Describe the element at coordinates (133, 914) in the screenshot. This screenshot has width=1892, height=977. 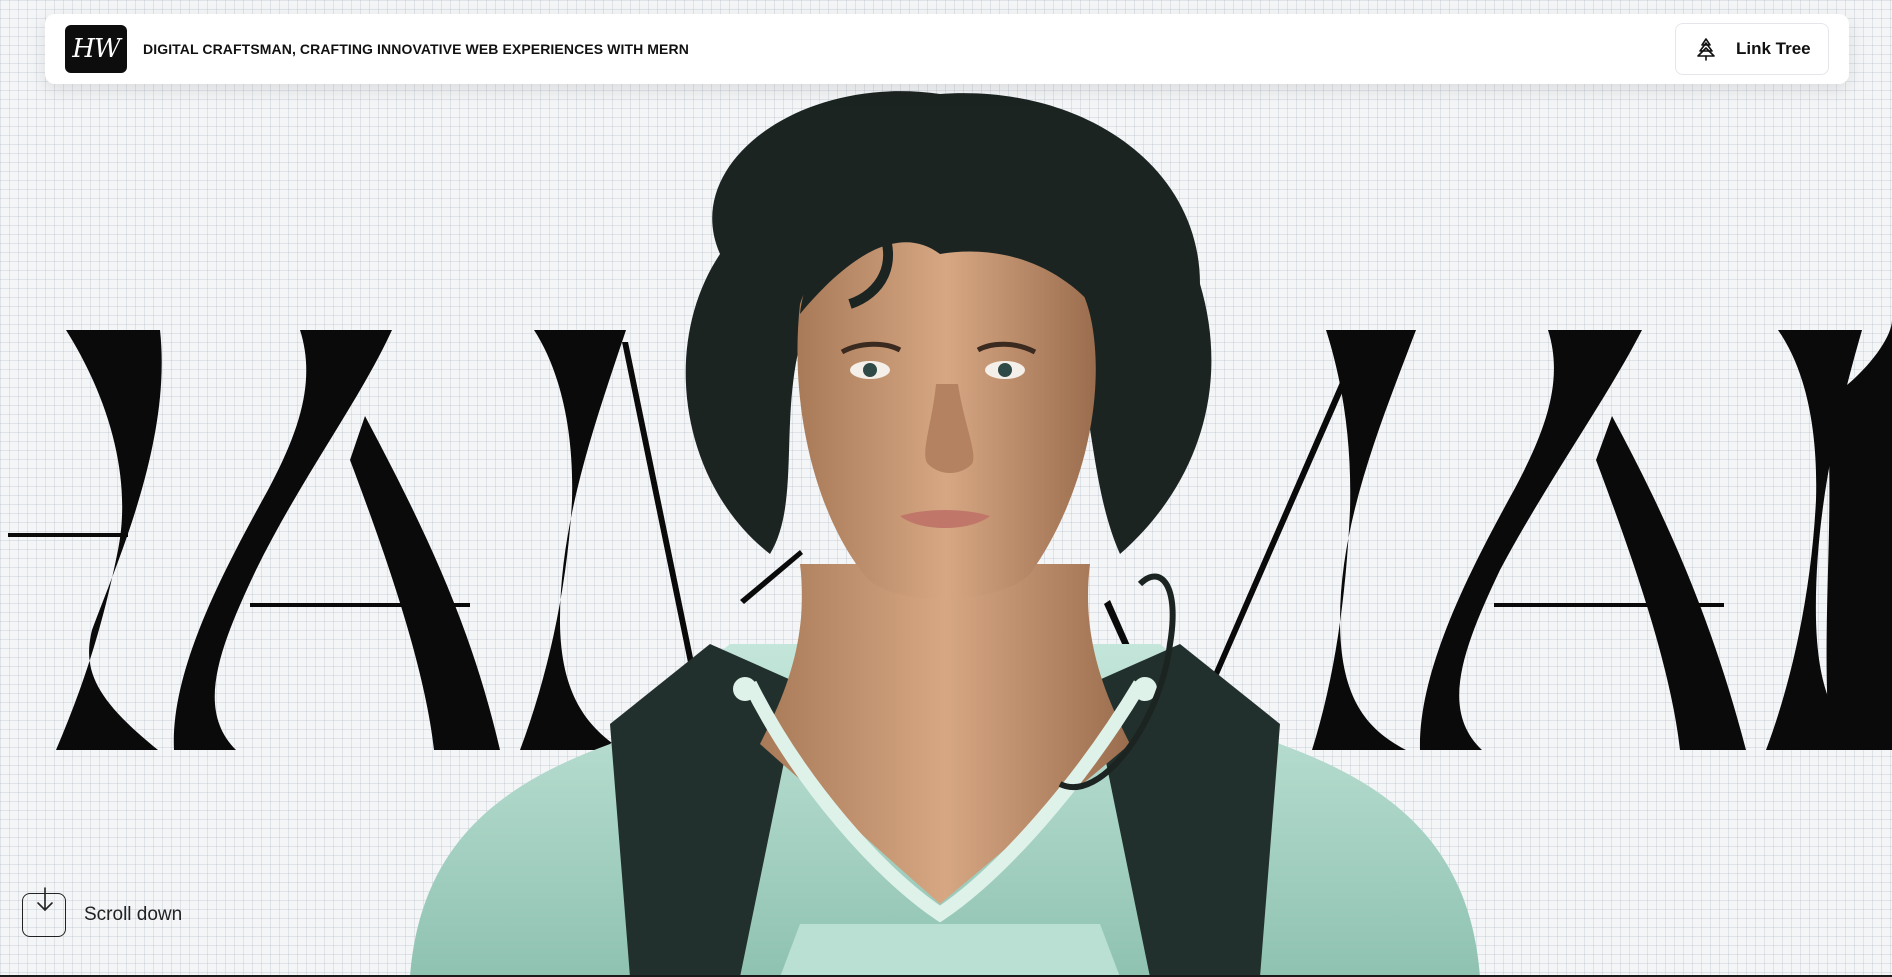
I see `scroll-down-label: Scroll down` at that location.